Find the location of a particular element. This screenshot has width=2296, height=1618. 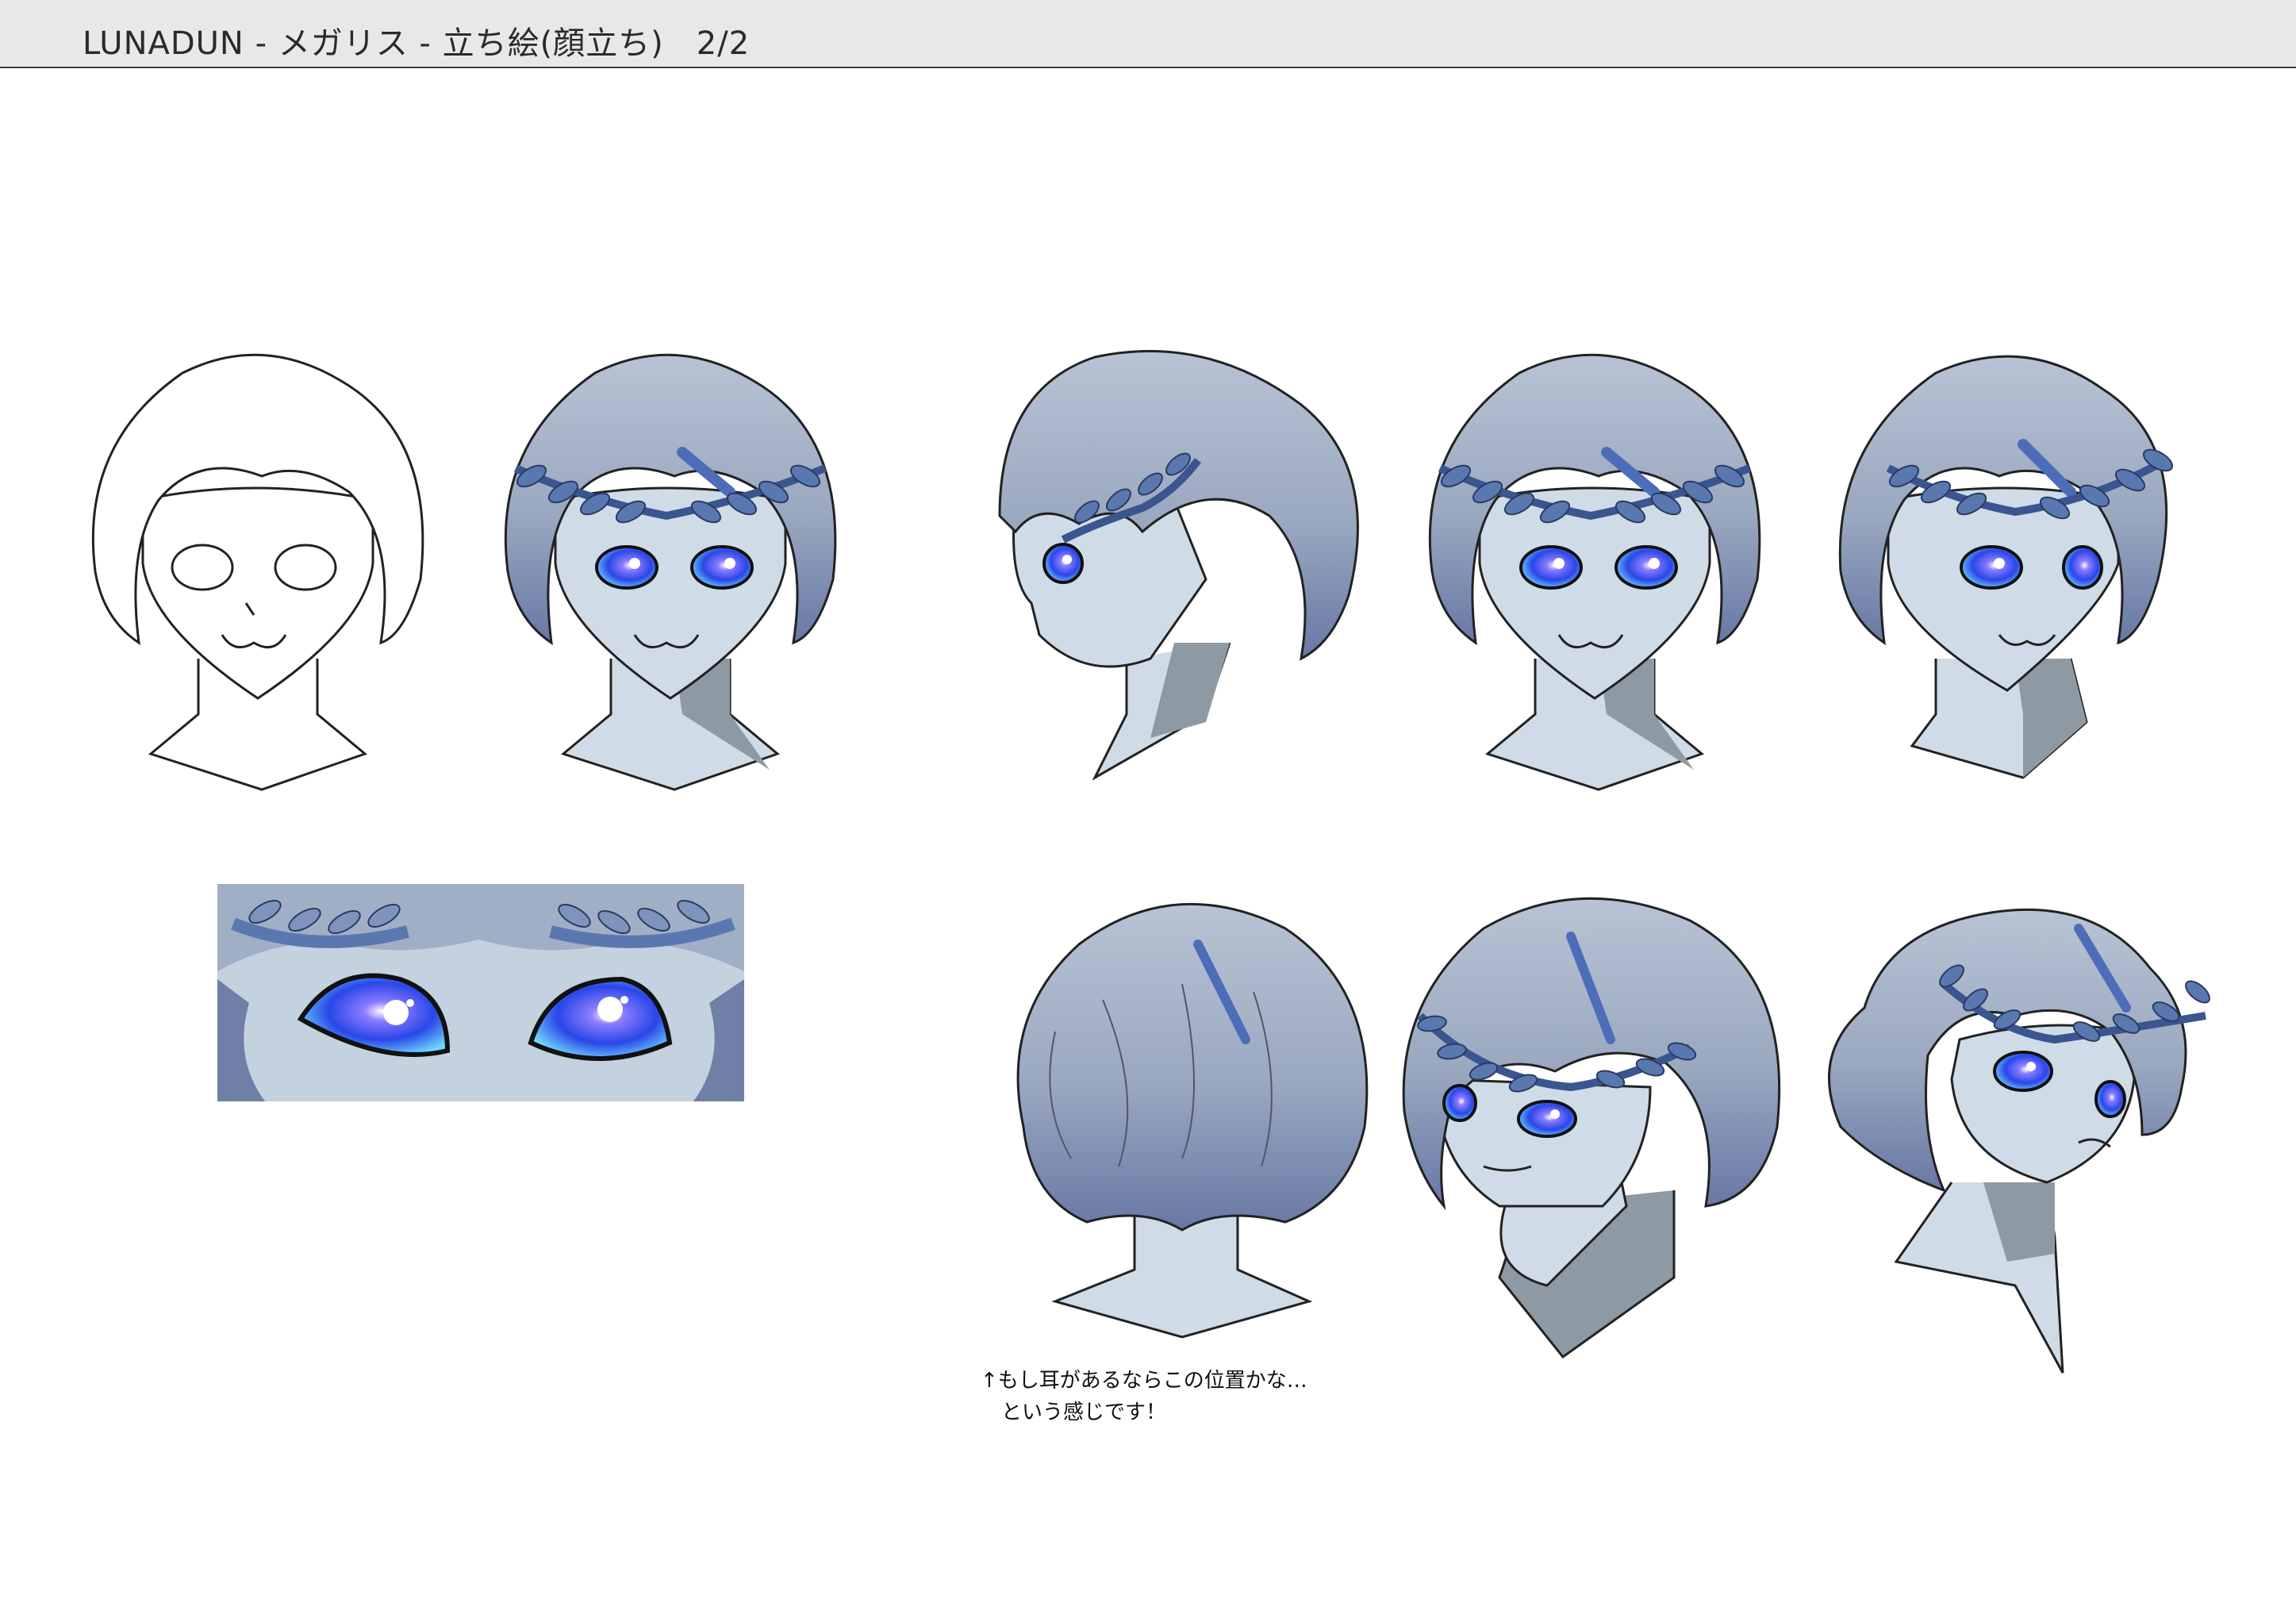

tilted-up-head-icon is located at coordinates (2023, 1143).